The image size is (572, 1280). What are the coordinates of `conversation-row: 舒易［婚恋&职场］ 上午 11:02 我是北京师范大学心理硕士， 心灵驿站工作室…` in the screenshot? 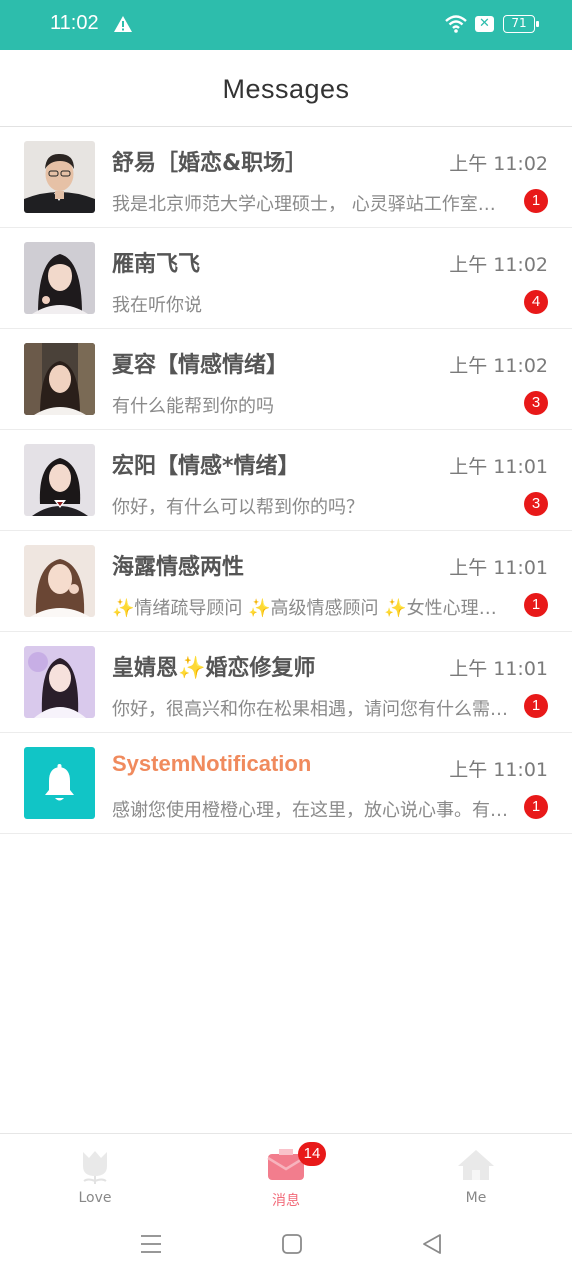 It's located at (286, 177).